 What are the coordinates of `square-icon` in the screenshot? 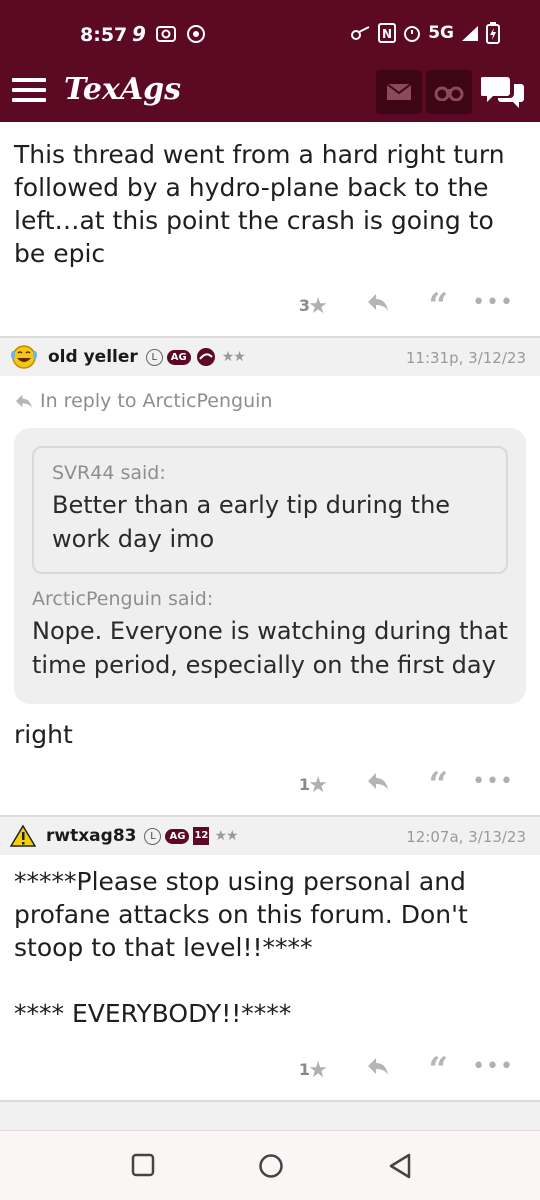 It's located at (143, 1165).